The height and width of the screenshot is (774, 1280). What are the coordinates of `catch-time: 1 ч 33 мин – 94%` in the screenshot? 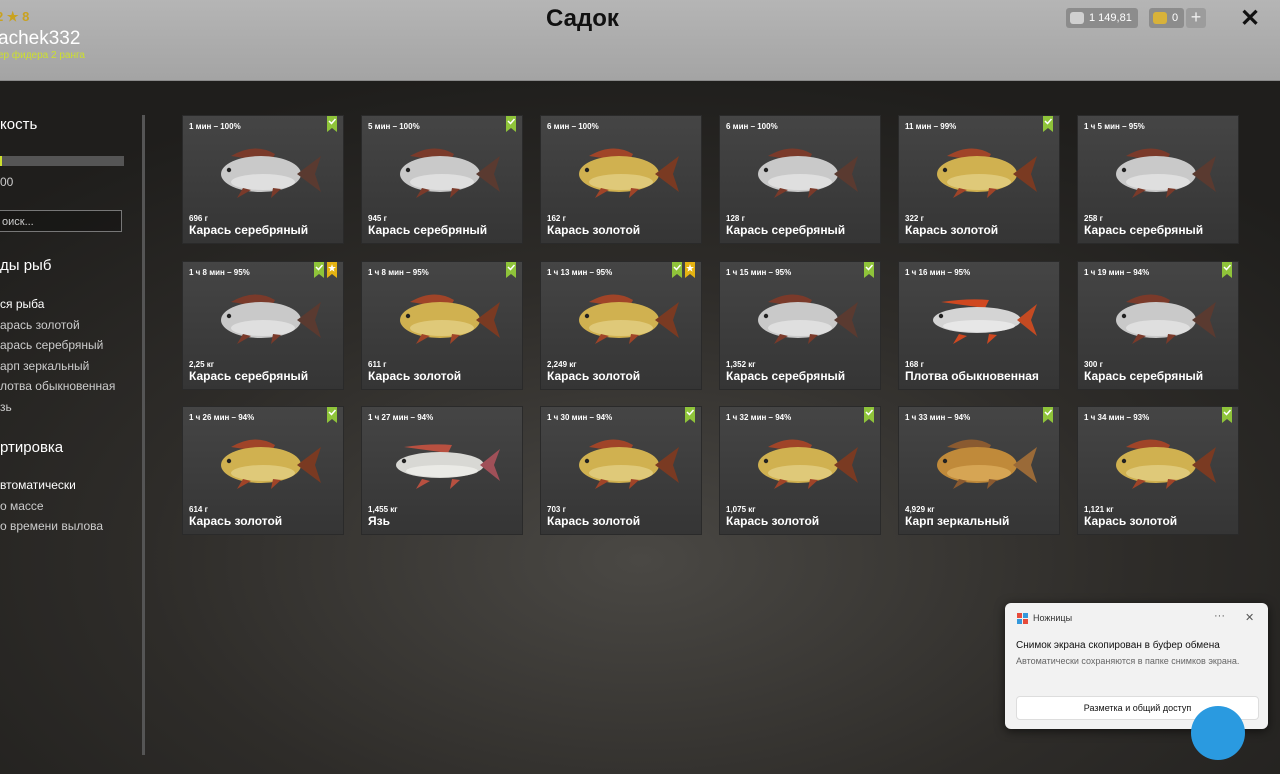 It's located at (938, 417).